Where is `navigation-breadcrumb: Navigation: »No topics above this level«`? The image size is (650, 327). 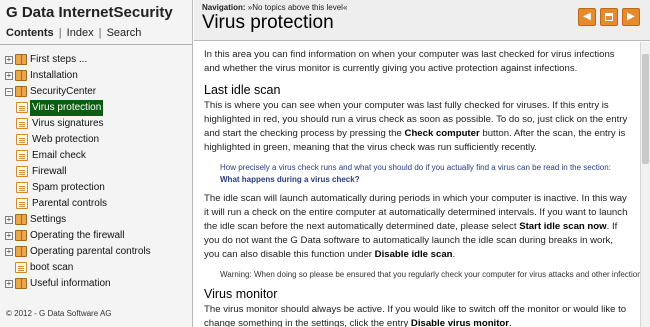 navigation-breadcrumb: Navigation: »No topics above this level« is located at coordinates (274, 7).